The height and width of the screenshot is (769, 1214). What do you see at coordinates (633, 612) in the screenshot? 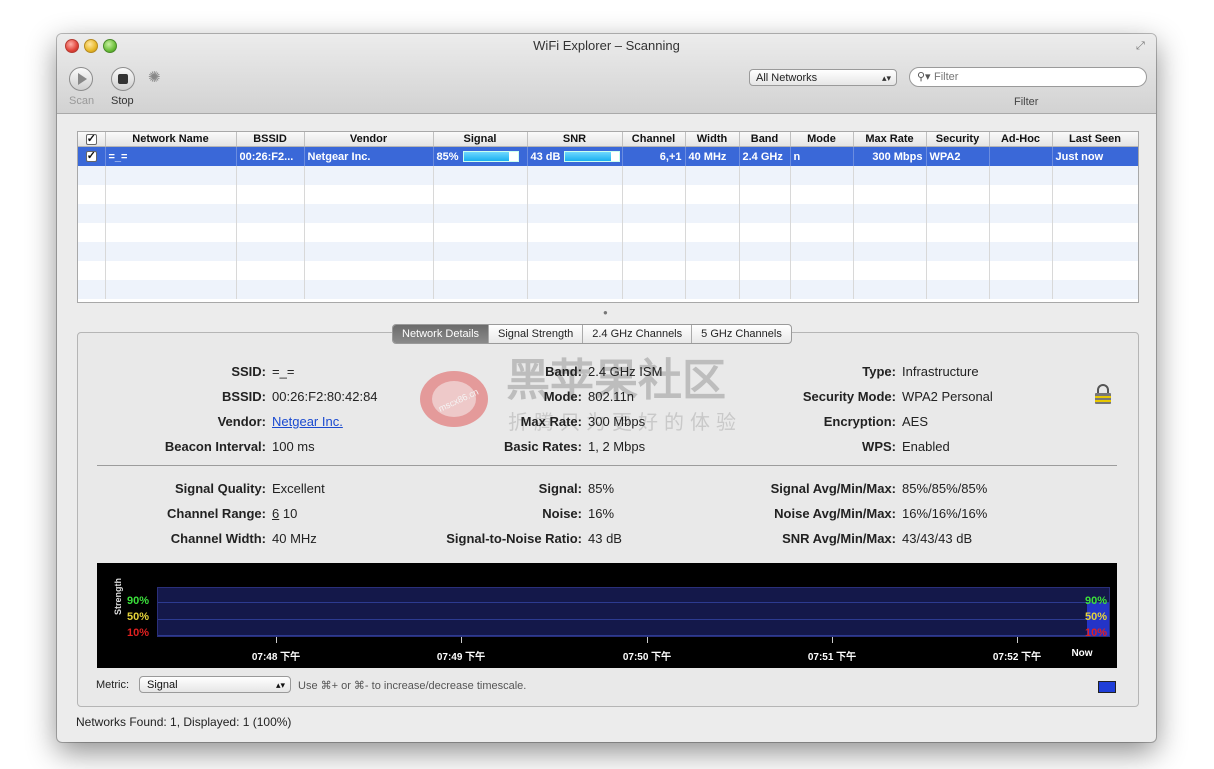
I see `graph-plot-area` at bounding box center [633, 612].